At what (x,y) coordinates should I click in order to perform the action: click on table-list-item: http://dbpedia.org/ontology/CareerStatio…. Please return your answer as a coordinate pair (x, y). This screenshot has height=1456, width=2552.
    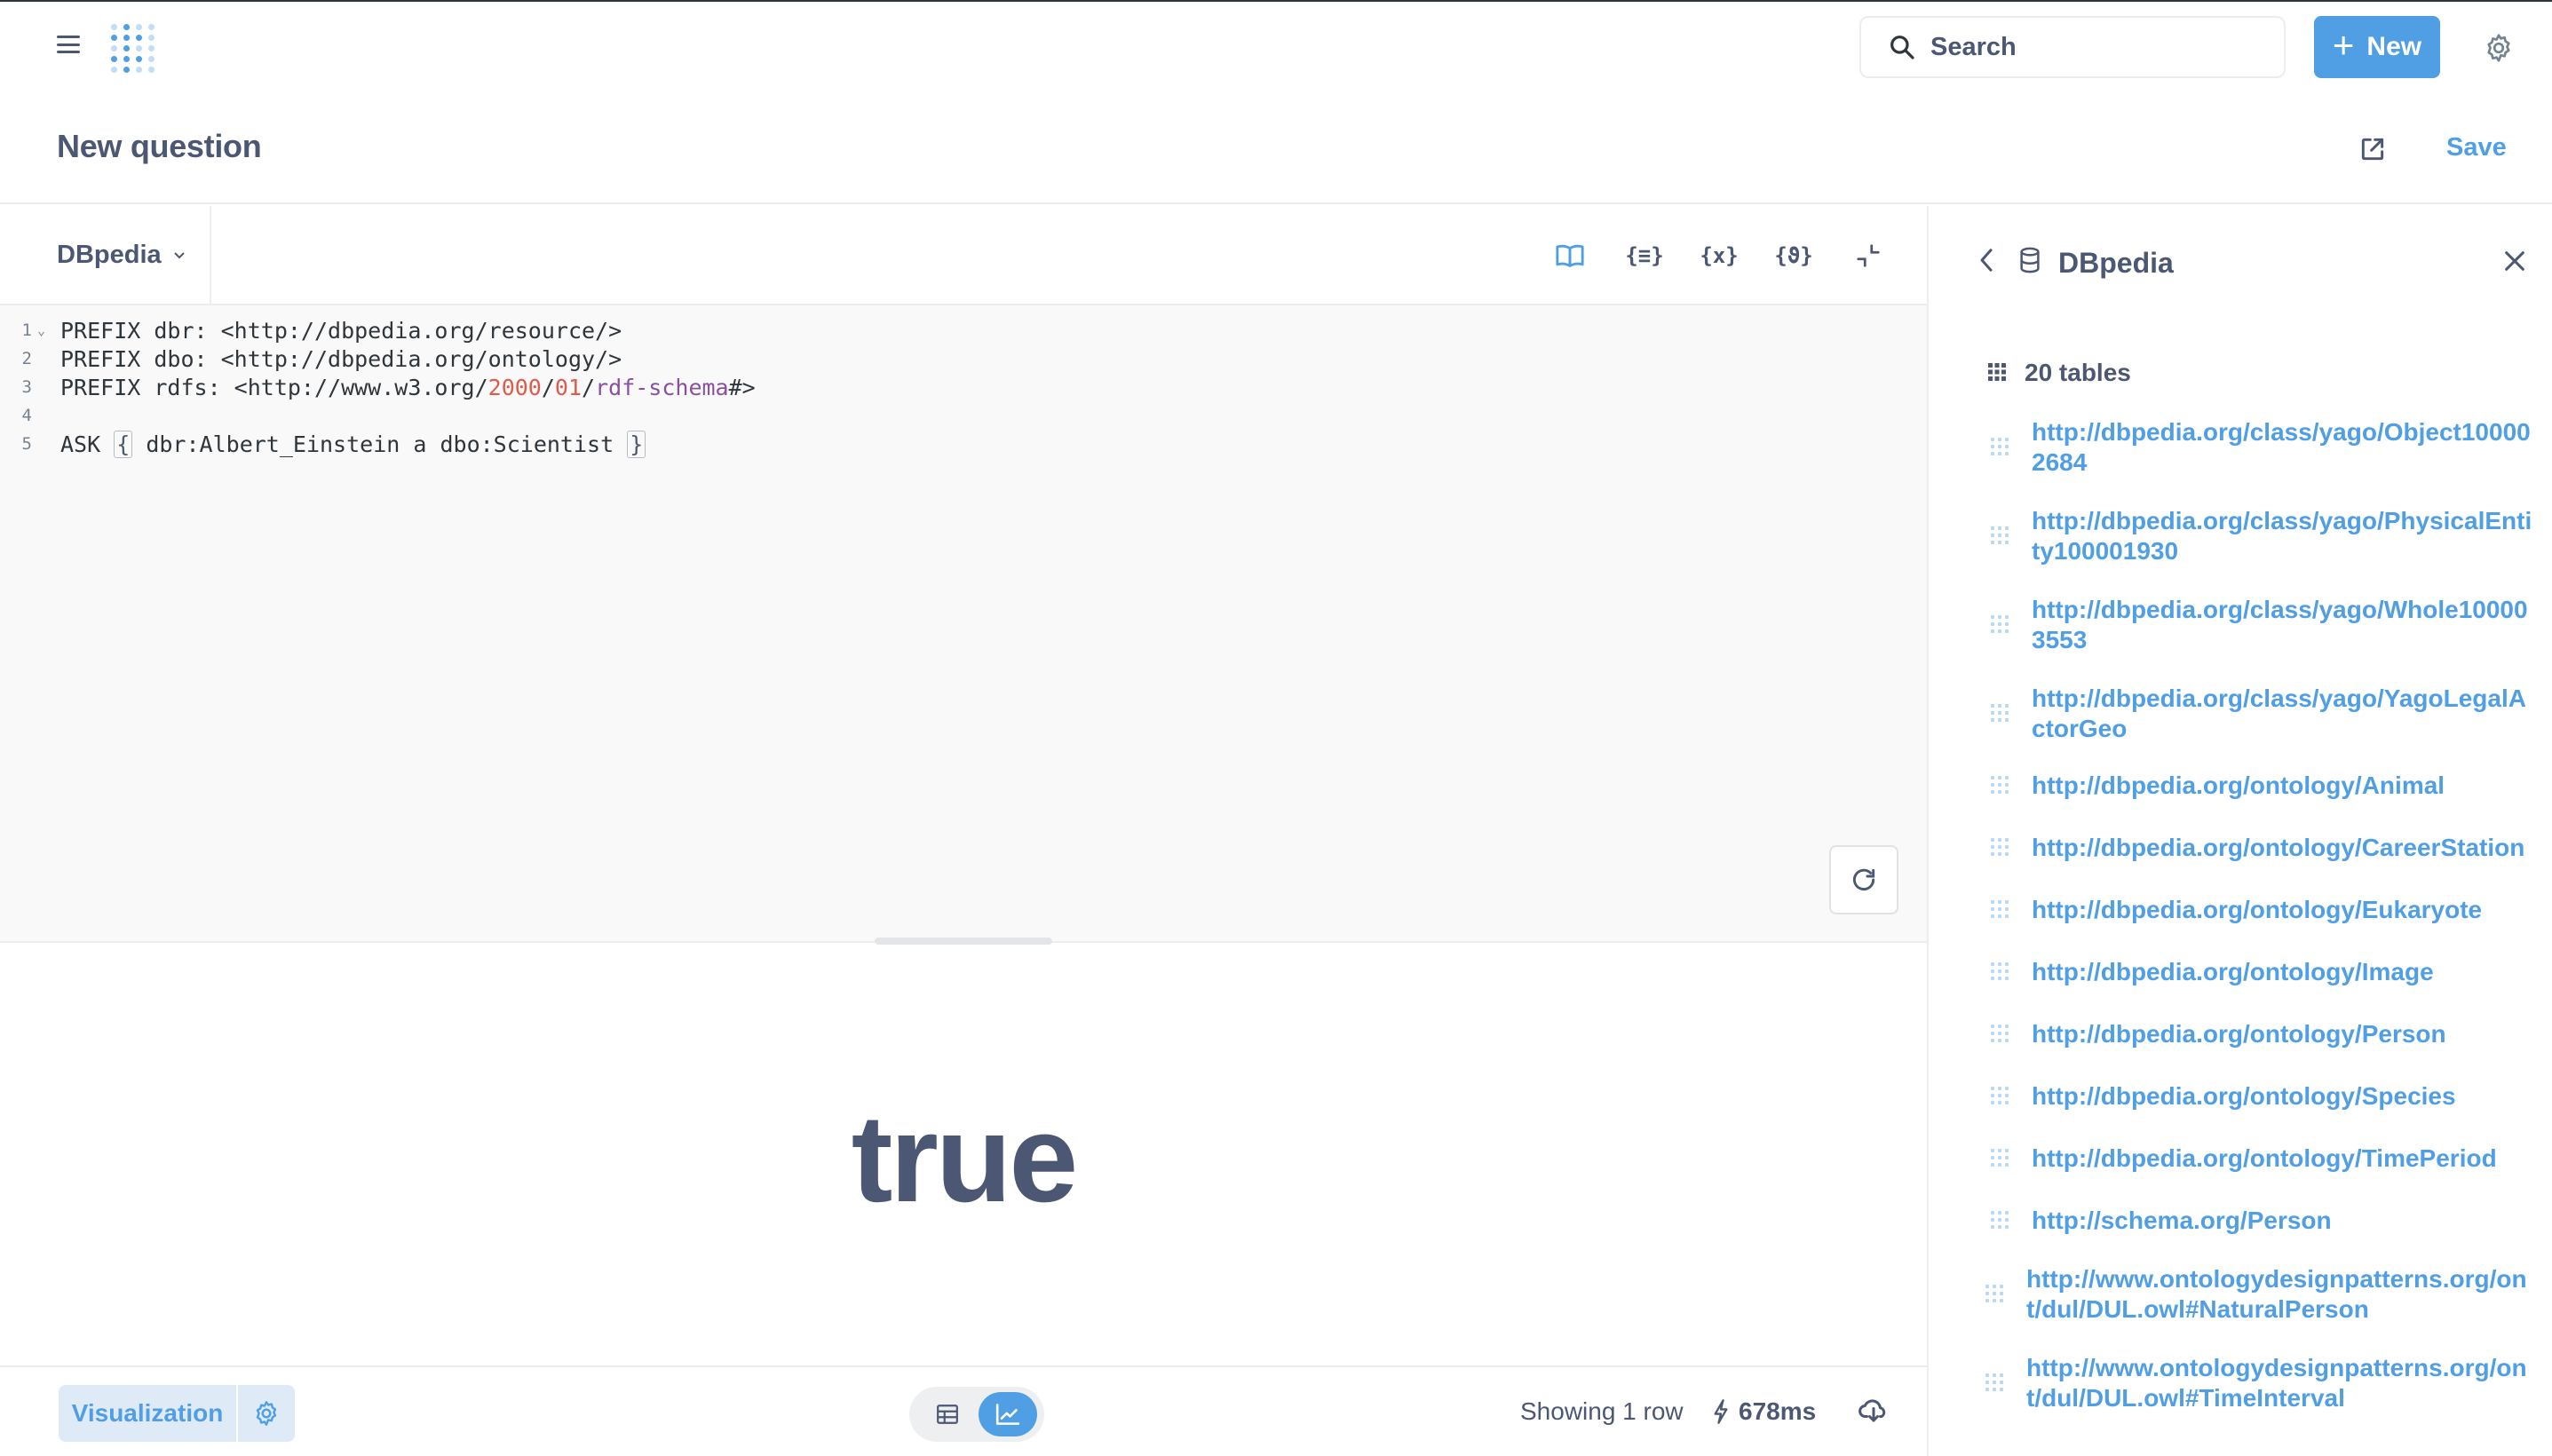
    Looking at the image, I should click on (2261, 848).